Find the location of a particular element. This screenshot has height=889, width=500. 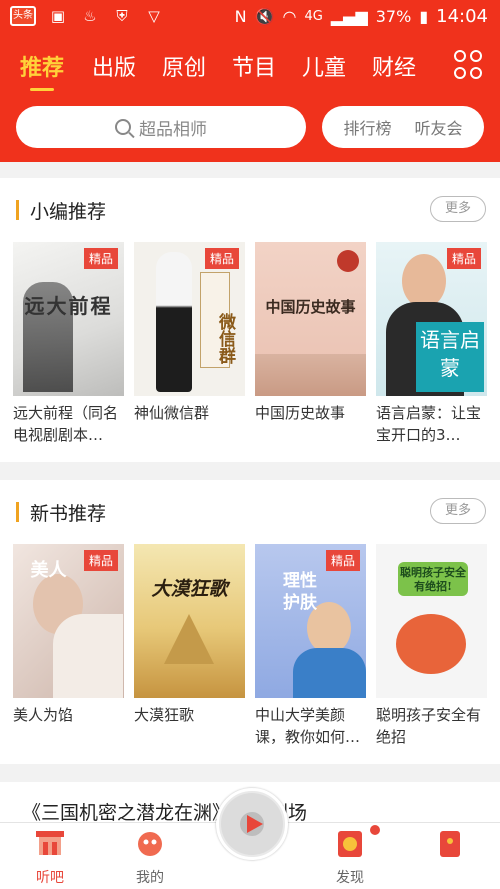

book-card: 中国历史故事 中国历史故事 is located at coordinates (310, 344).